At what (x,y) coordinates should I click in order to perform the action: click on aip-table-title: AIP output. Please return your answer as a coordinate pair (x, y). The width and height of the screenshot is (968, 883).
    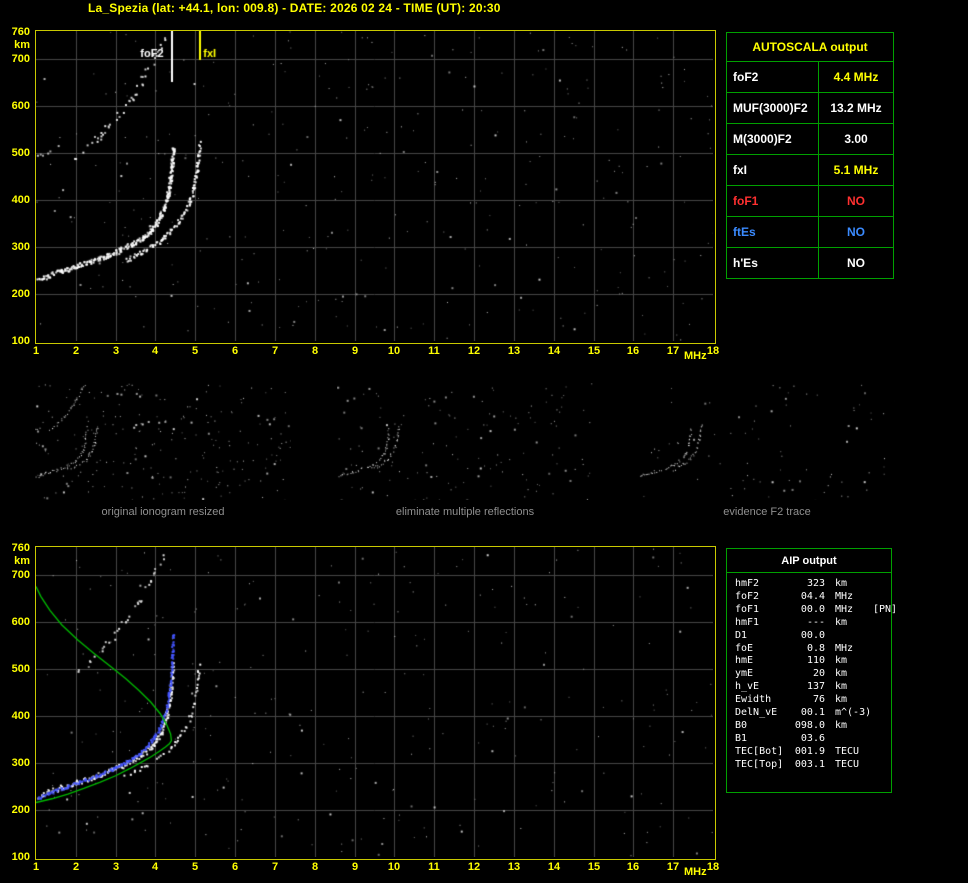
    Looking at the image, I should click on (809, 561).